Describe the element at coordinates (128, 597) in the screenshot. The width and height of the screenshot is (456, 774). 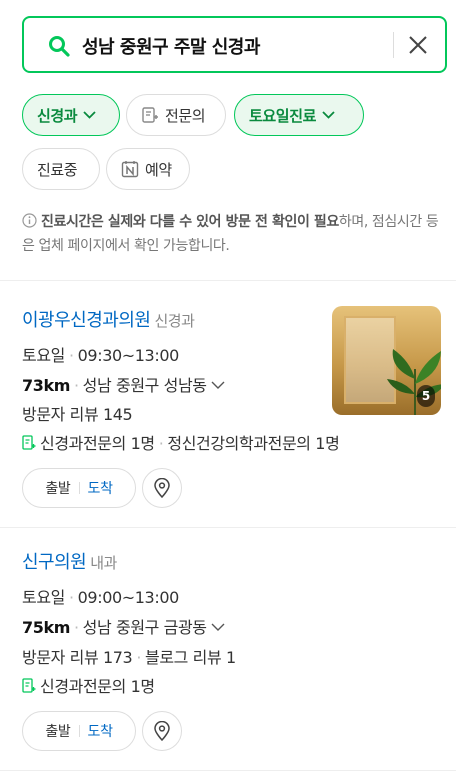
I see `hours-time: 09:00~13:00` at that location.